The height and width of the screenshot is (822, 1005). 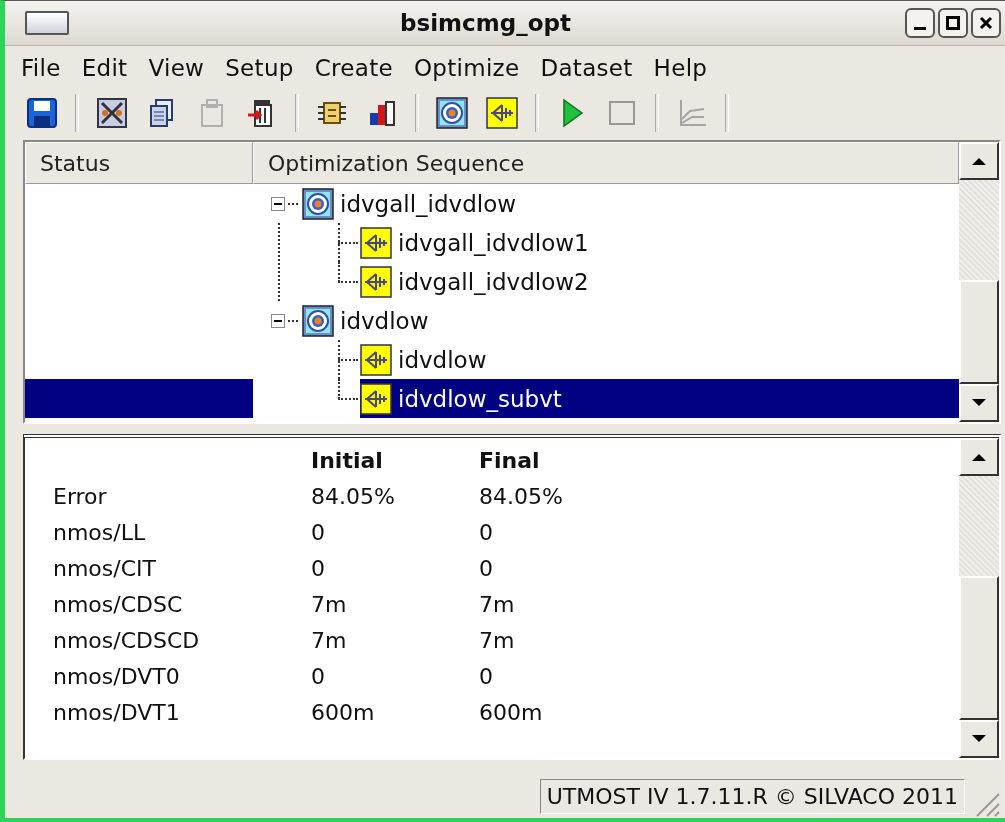 I want to click on parameter-name: nmos/CIT, so click(x=105, y=568).